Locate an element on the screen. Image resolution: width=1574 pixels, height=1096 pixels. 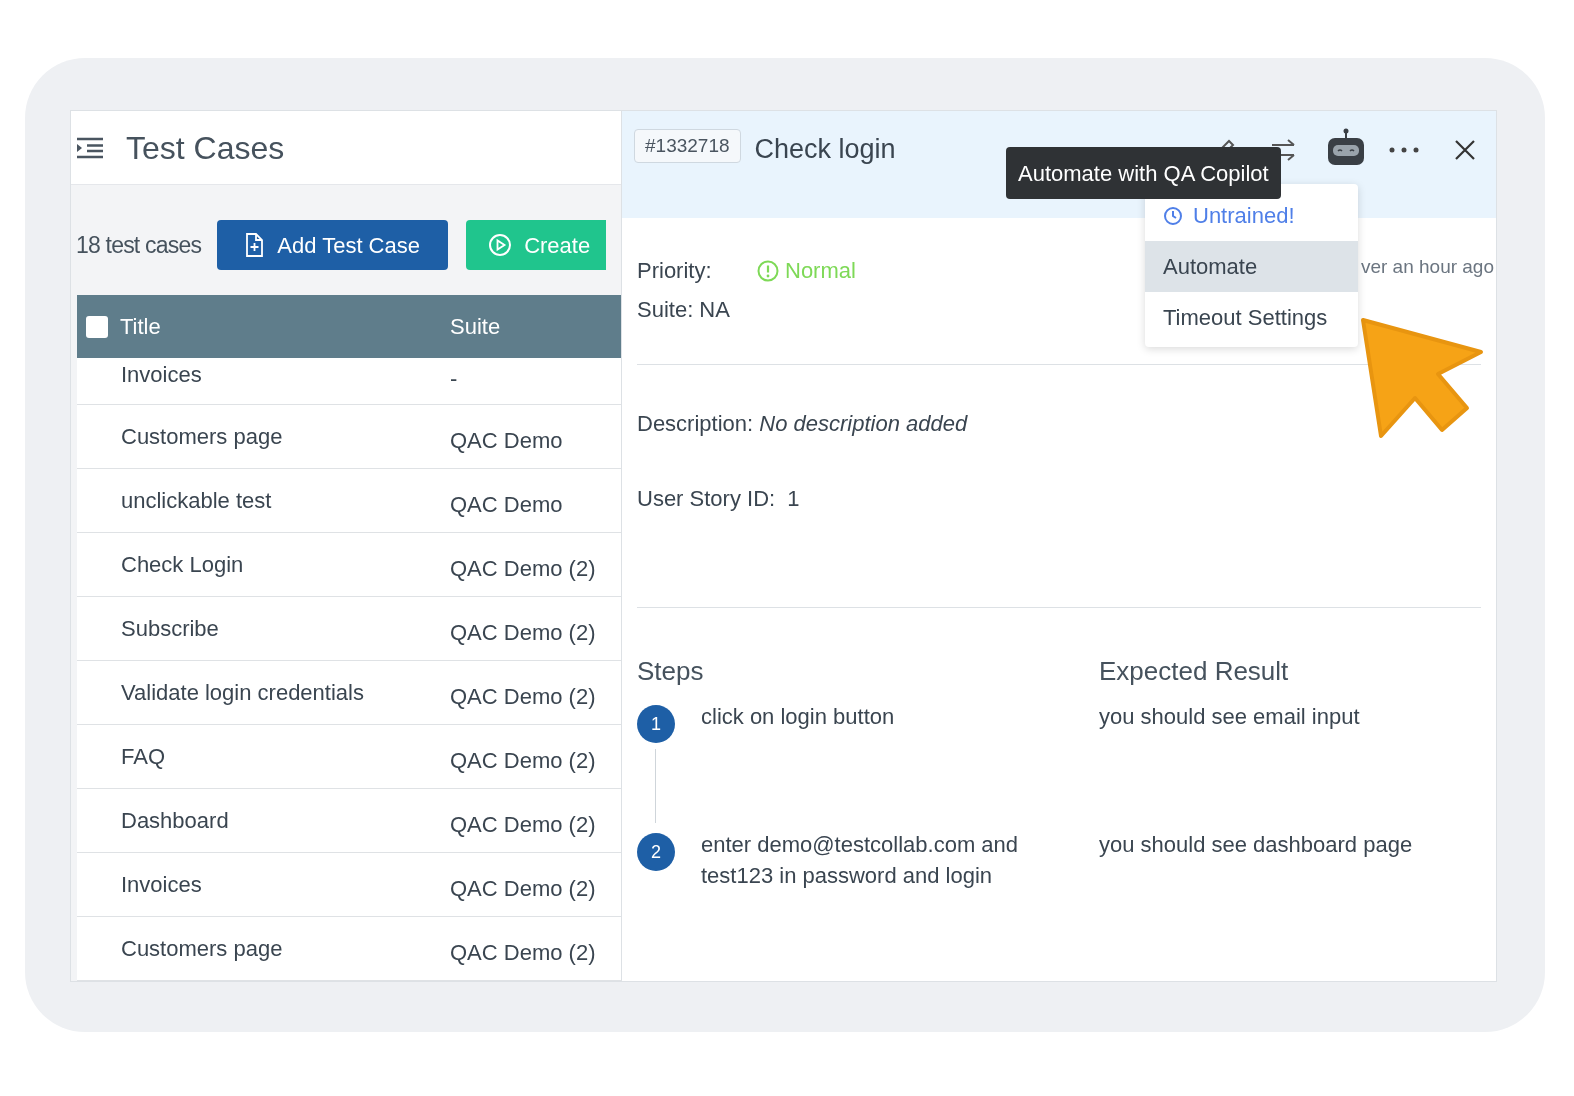
more-options-icon is located at coordinates (1404, 150).